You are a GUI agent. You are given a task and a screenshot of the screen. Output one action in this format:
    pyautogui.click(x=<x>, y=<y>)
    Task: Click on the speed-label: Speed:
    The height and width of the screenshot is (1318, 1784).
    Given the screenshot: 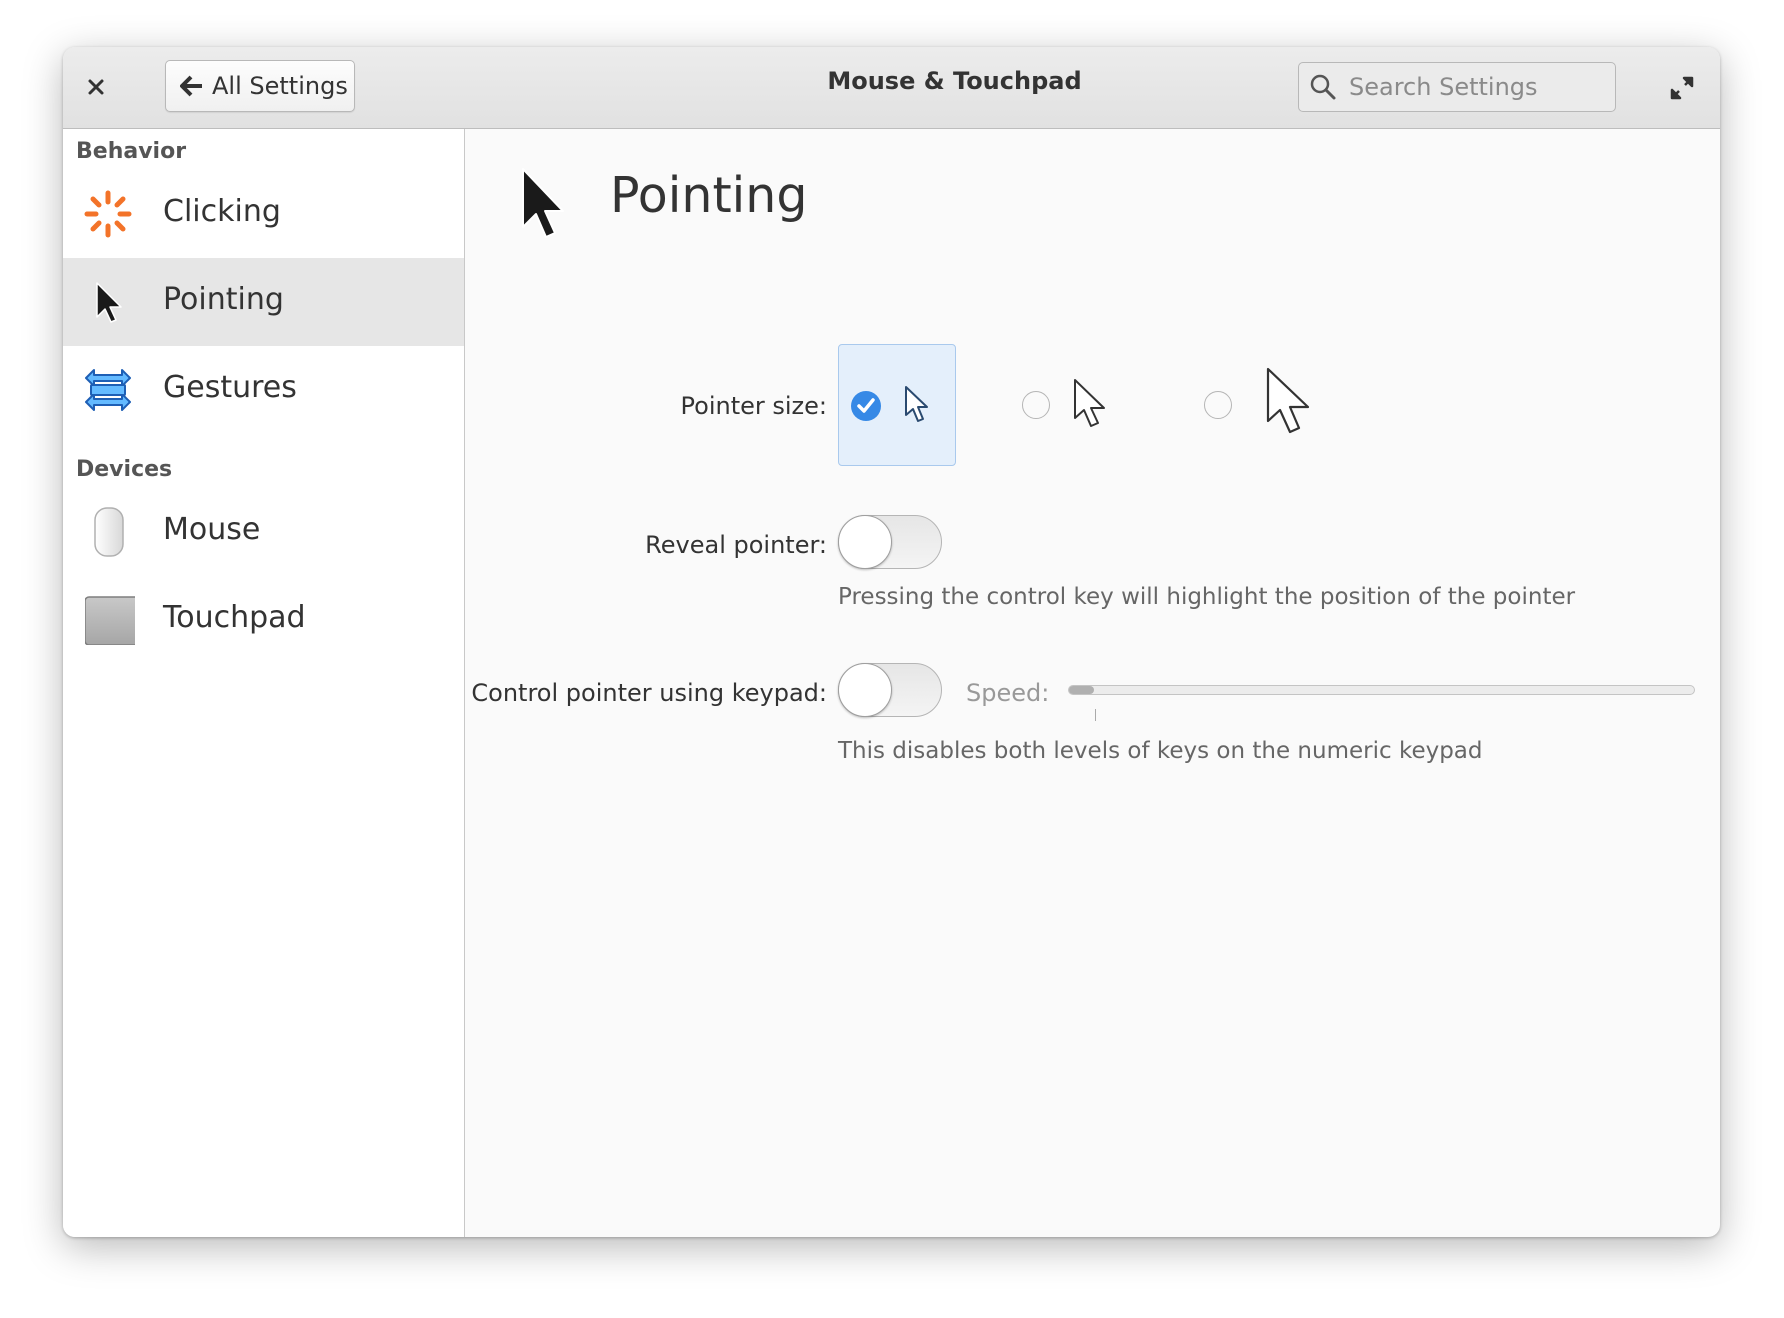 What is the action you would take?
    pyautogui.click(x=1008, y=693)
    